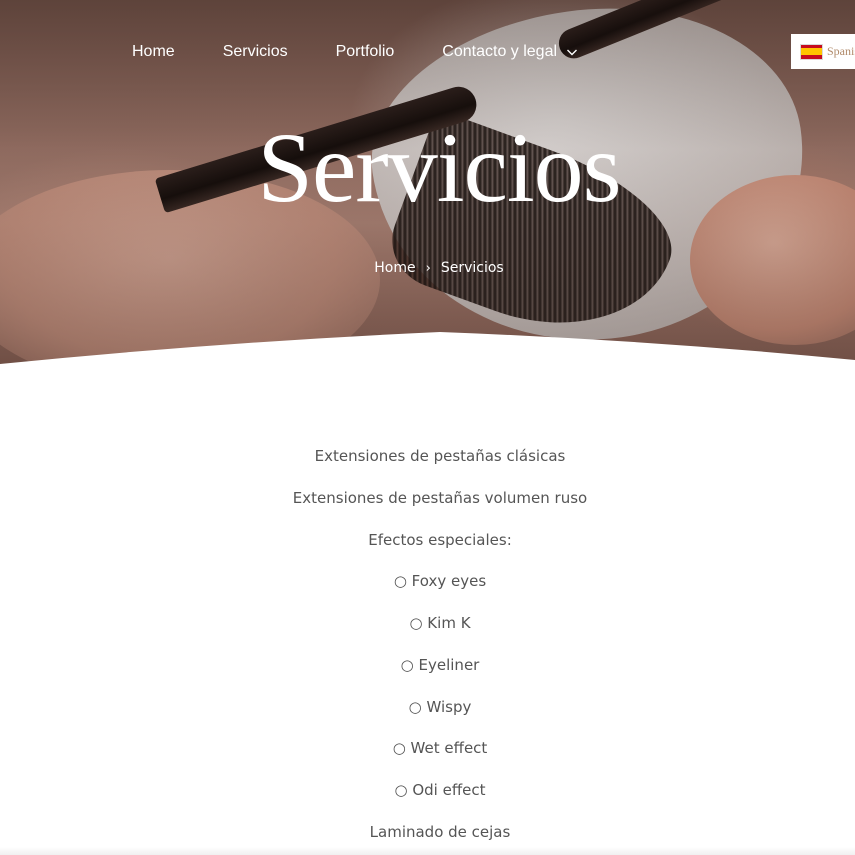  I want to click on breadcrumb: Home › Servicios, so click(427, 268).